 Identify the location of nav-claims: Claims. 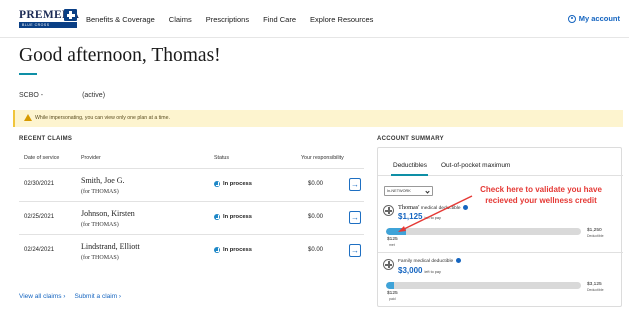
(180, 19).